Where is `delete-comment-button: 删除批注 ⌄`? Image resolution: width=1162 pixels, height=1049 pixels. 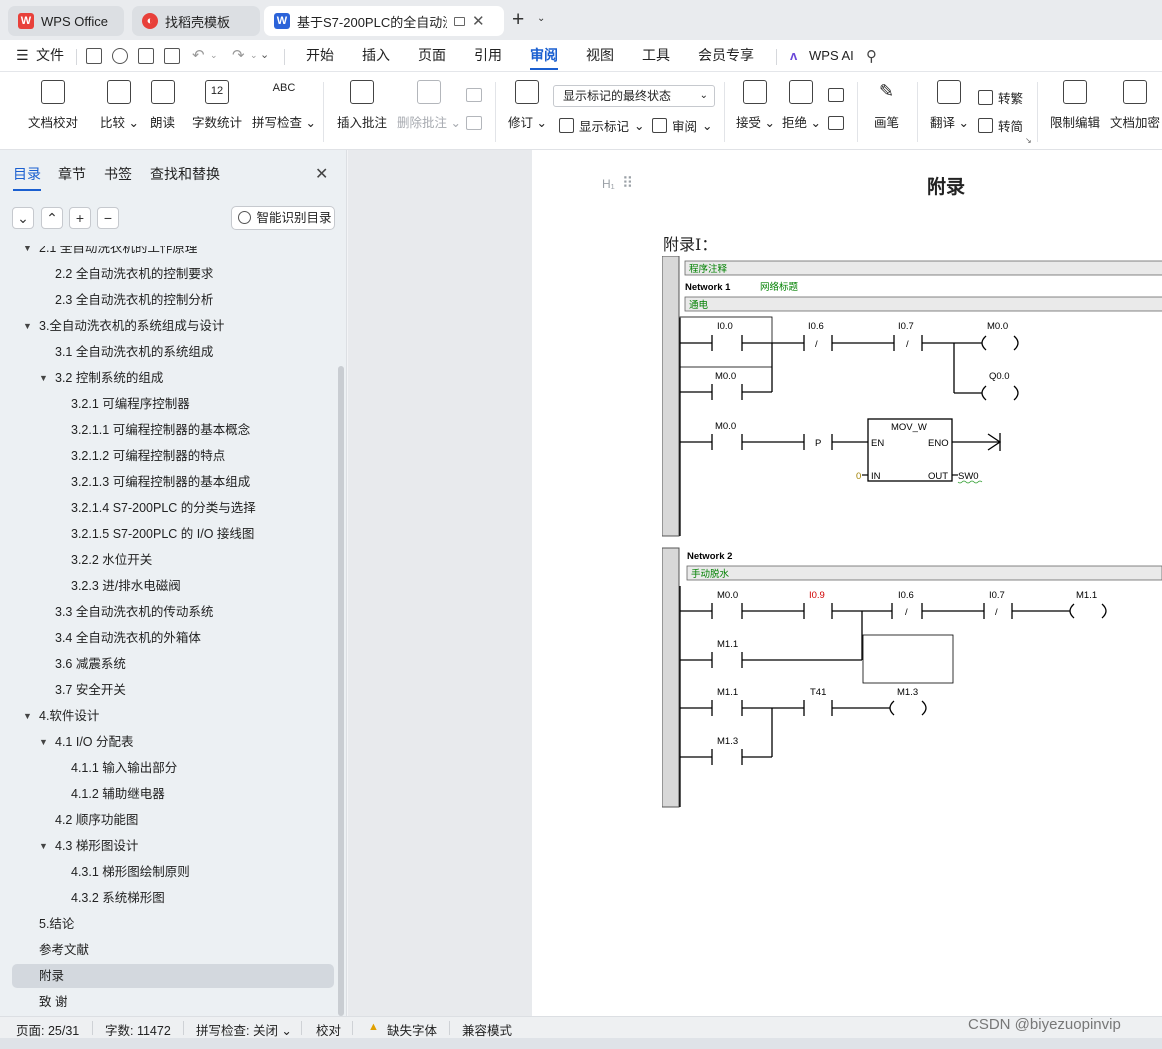 delete-comment-button: 删除批注 ⌄ is located at coordinates (429, 105).